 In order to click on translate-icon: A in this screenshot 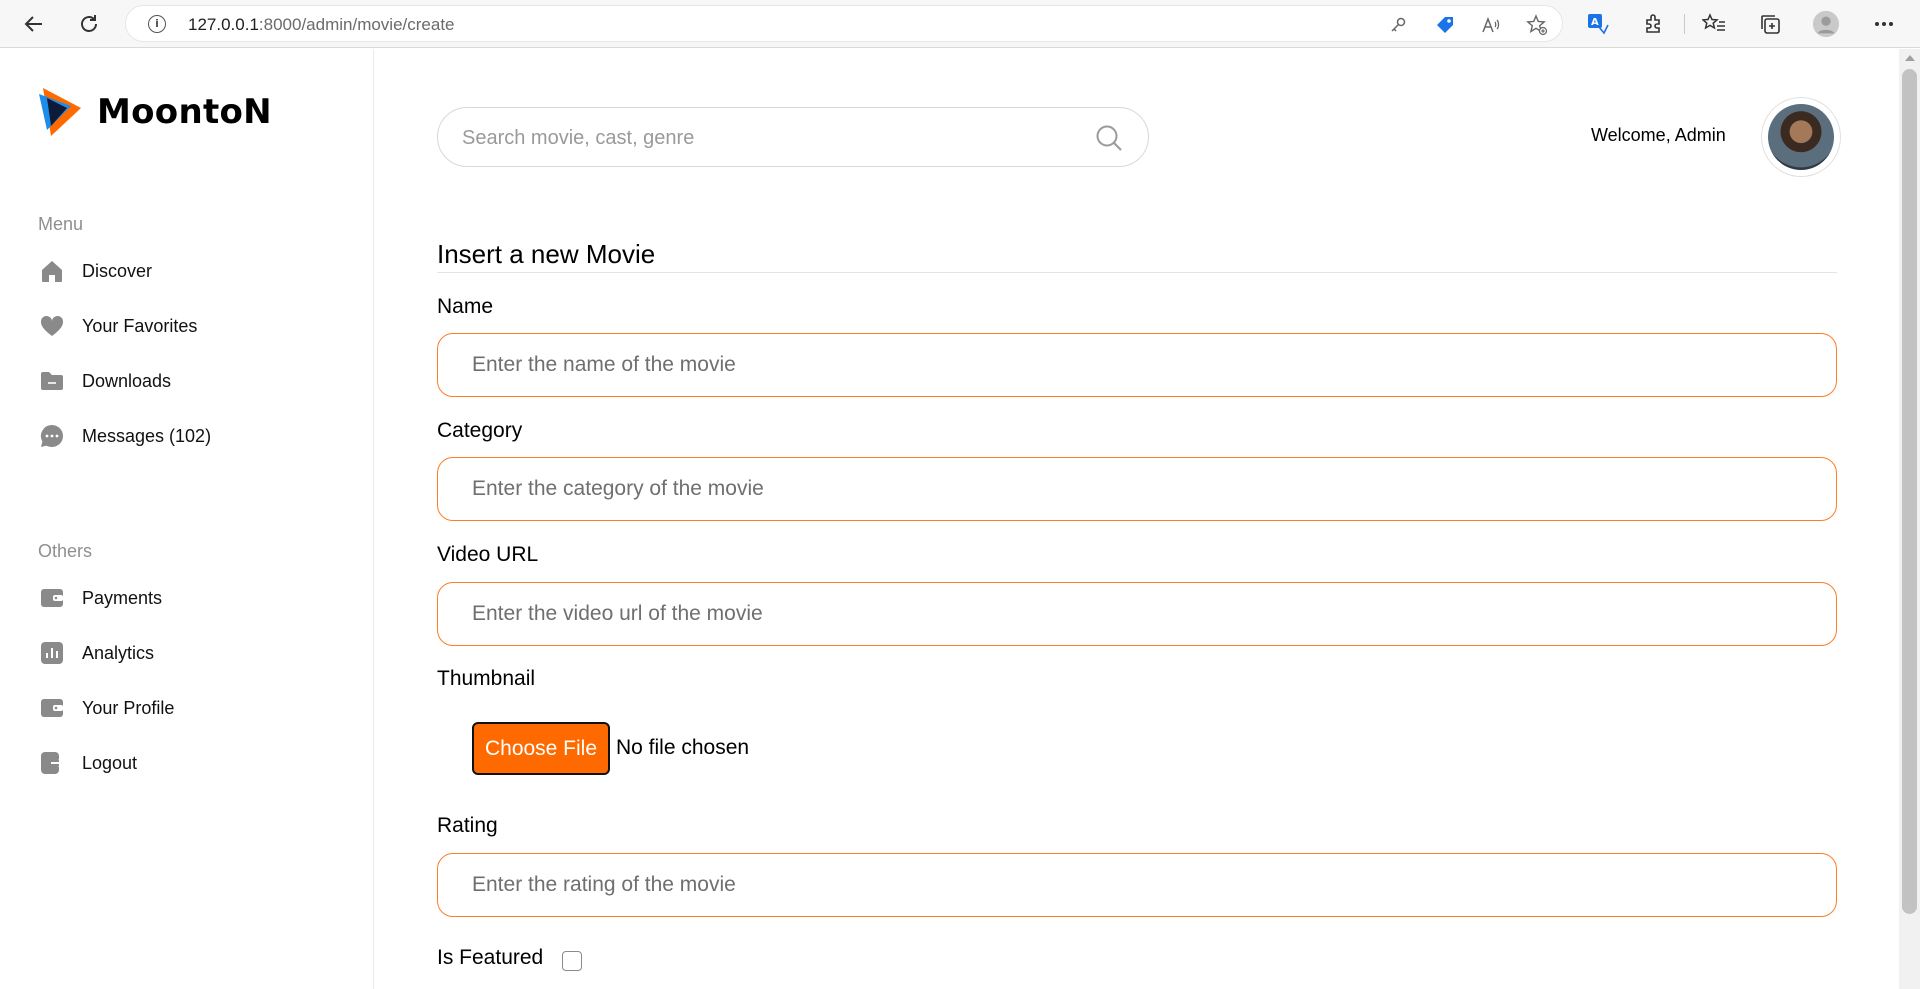, I will do `click(1598, 24)`.